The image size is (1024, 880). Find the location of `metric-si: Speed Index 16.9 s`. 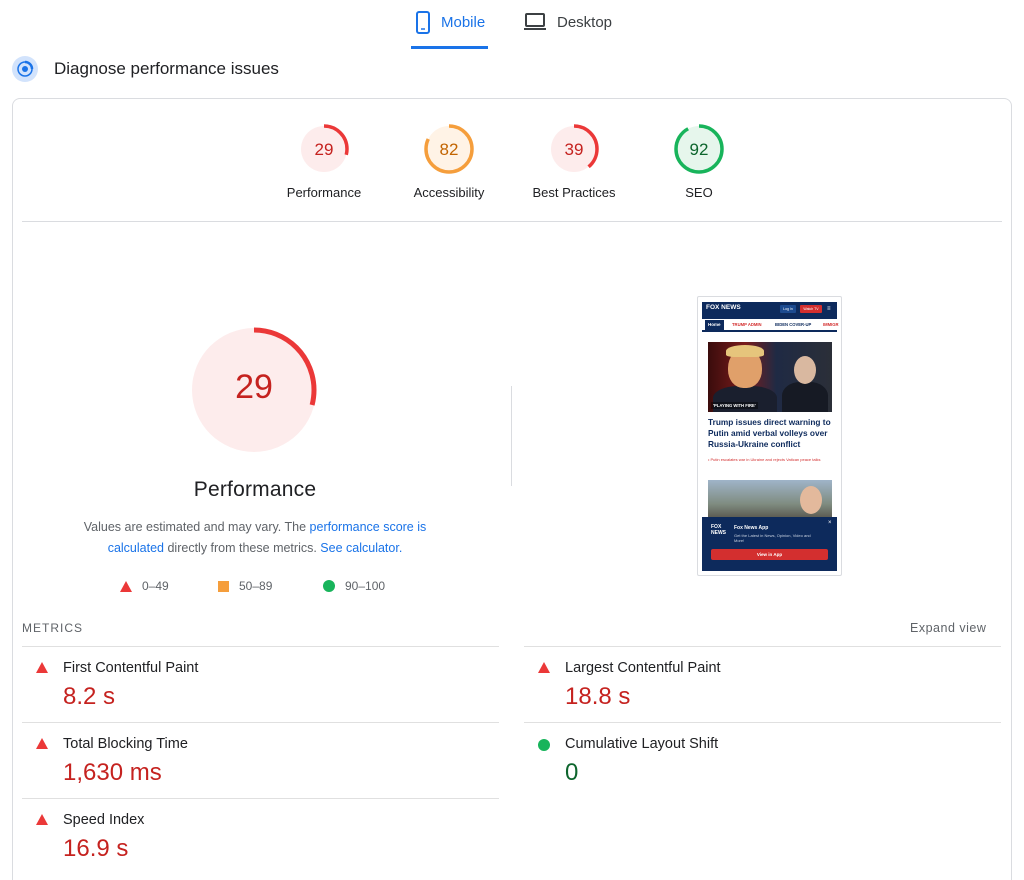

metric-si: Speed Index 16.9 s is located at coordinates (260, 836).